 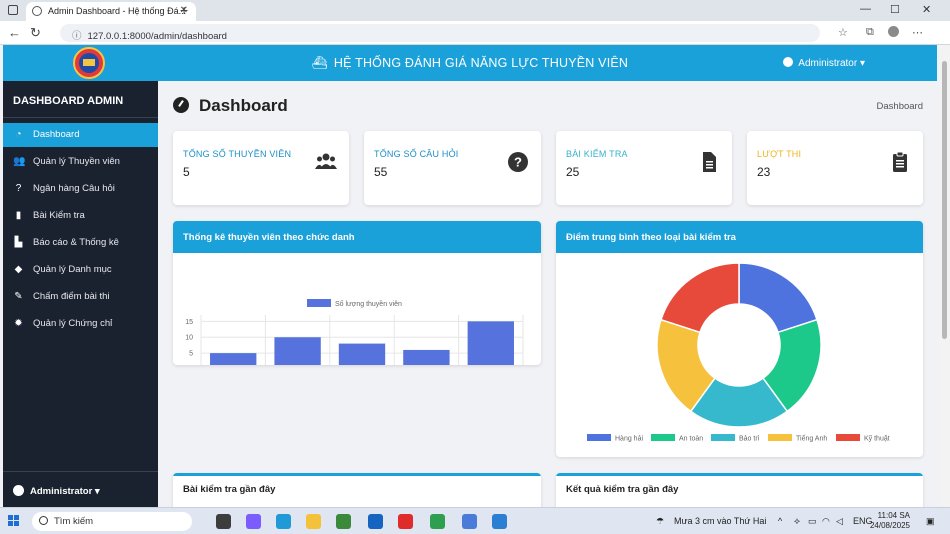 What do you see at coordinates (357, 237) in the screenshot?
I see `card-title: Thống kê thuyền viên theo chức danh` at bounding box center [357, 237].